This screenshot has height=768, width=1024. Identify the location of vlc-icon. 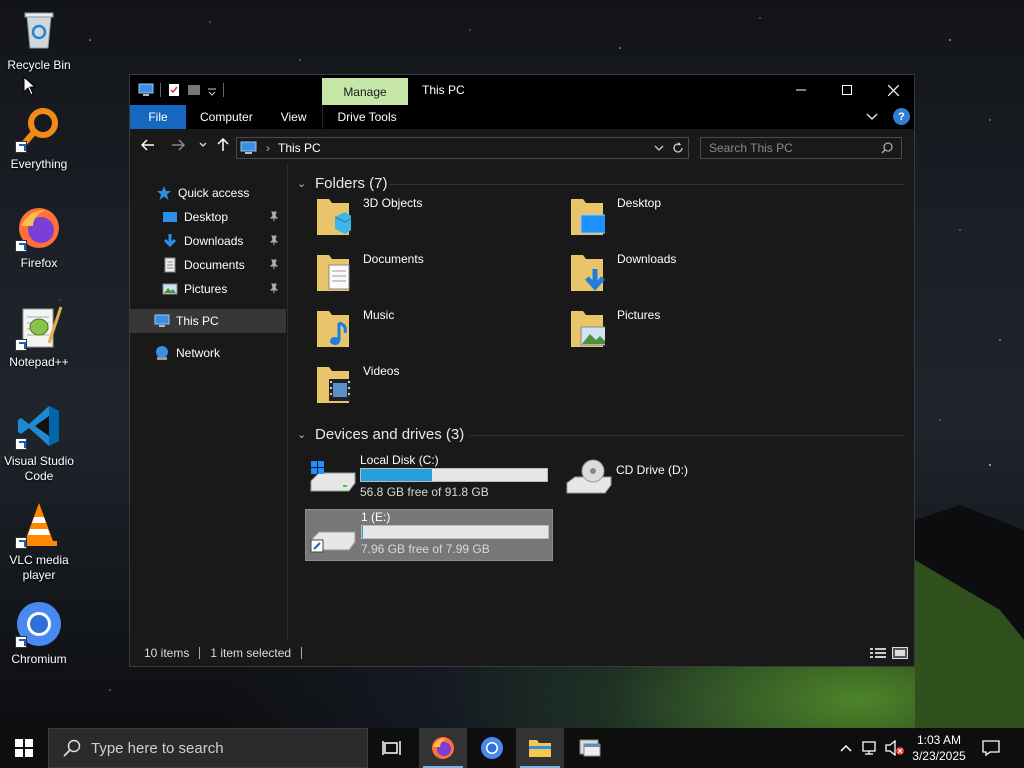
(39, 525).